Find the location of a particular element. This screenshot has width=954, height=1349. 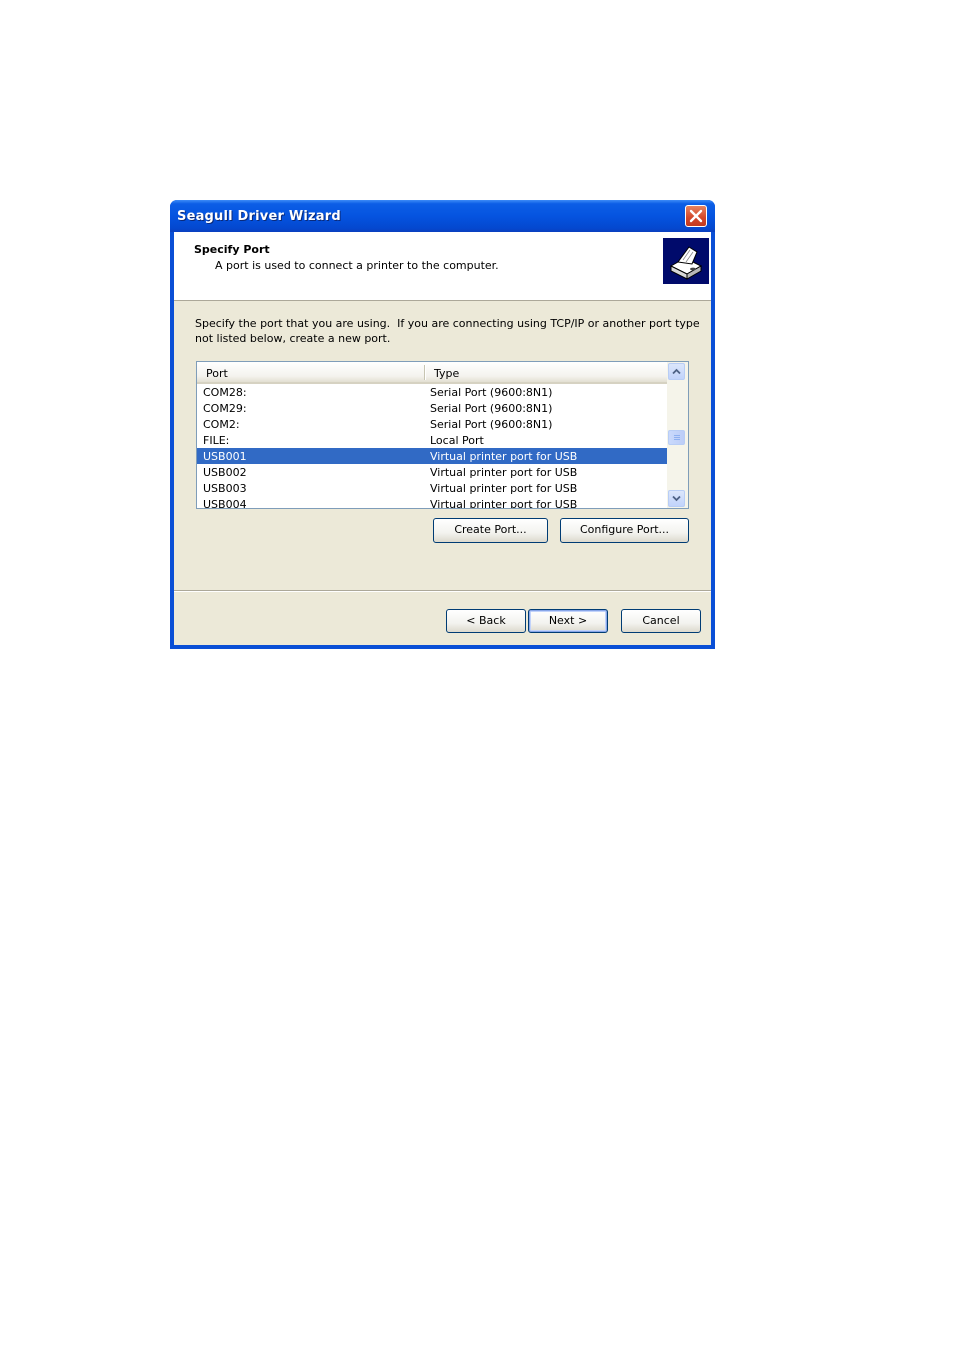

column-separator is located at coordinates (425, 372).